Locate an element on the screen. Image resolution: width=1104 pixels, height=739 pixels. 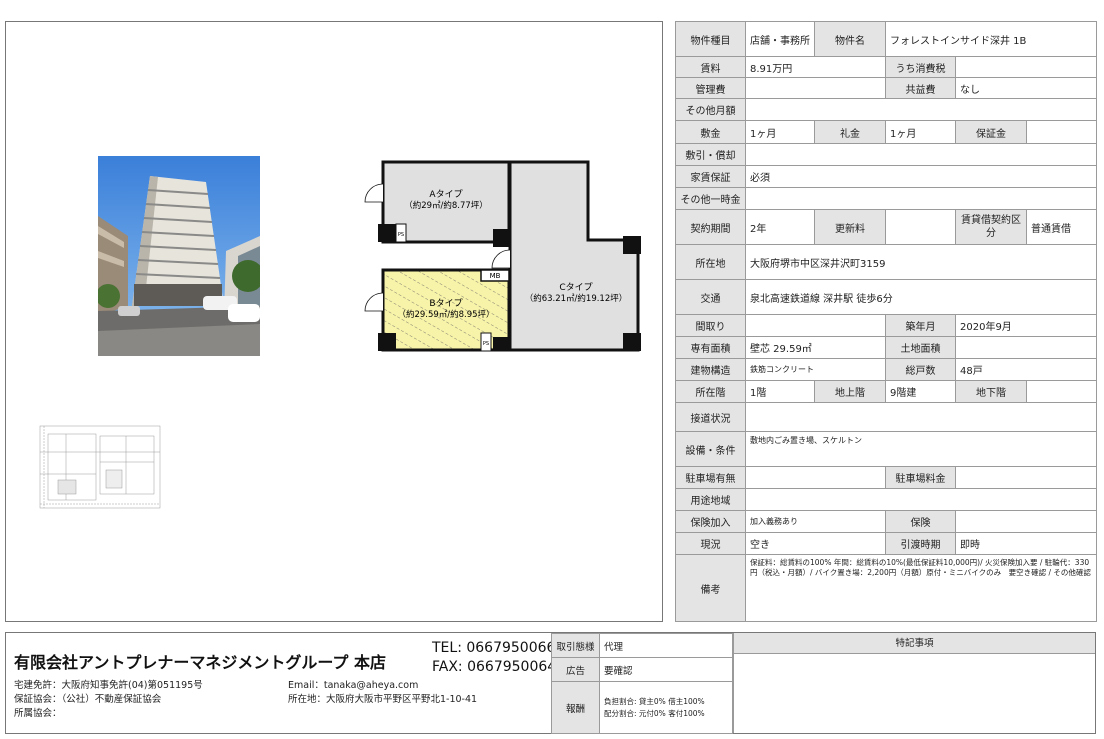
deal-type-label: 取引態様 is located at coordinates (575, 645).